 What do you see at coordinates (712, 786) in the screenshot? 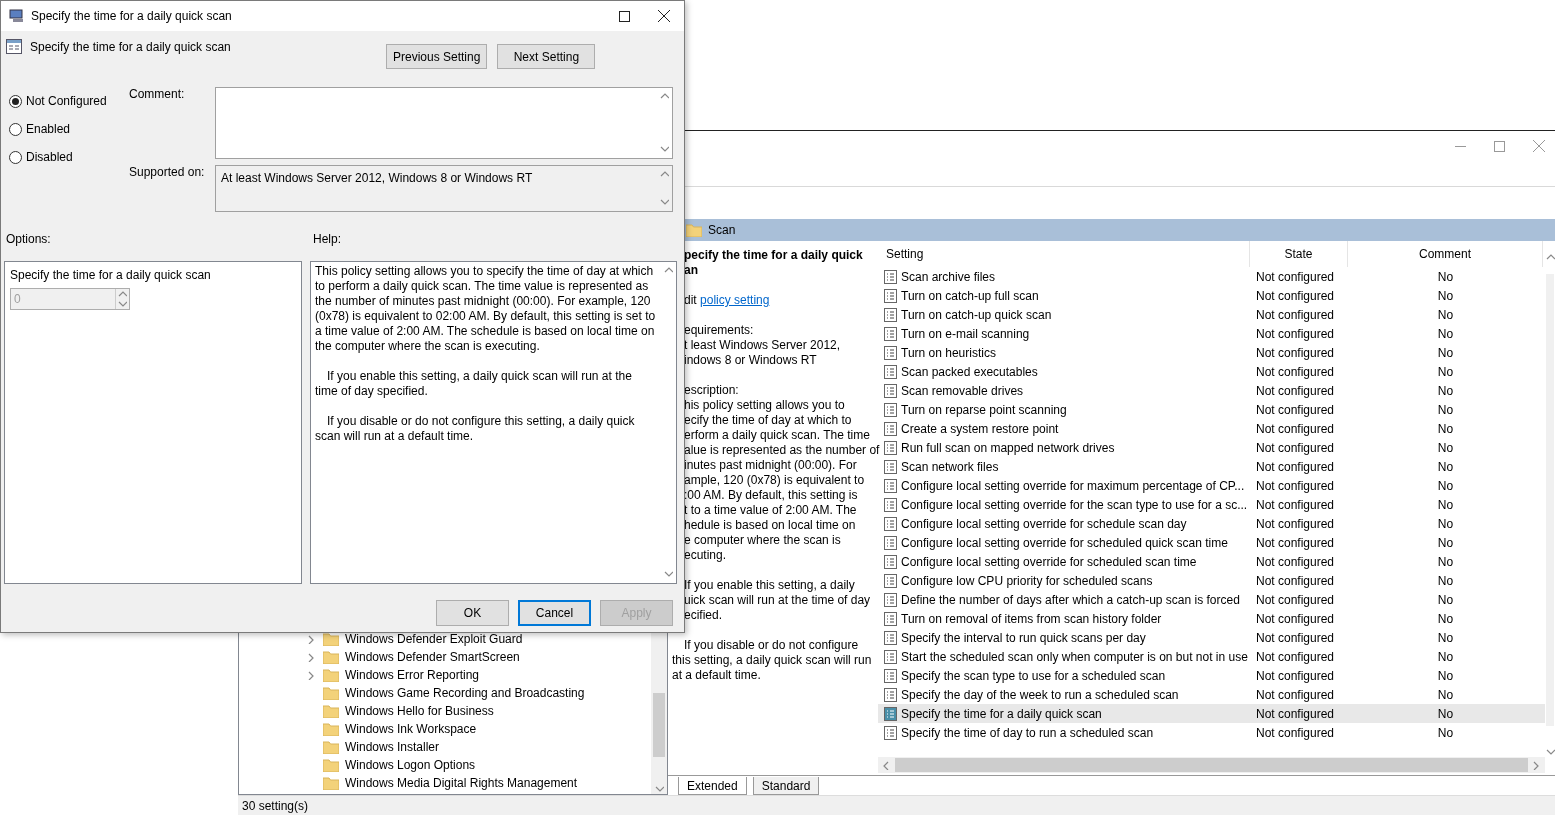
I see `view-tab: Extended` at bounding box center [712, 786].